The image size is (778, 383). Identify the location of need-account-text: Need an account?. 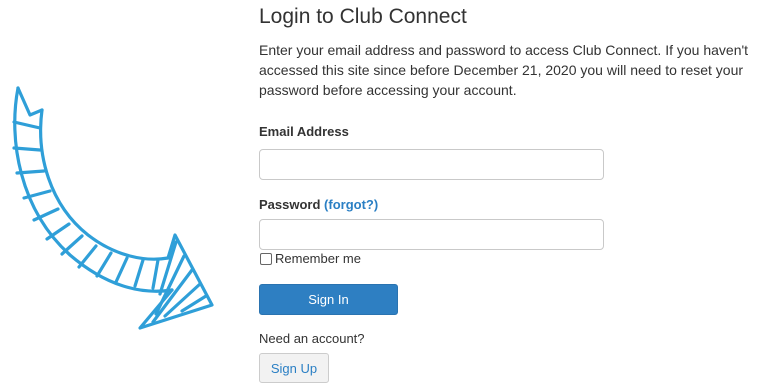
(312, 338).